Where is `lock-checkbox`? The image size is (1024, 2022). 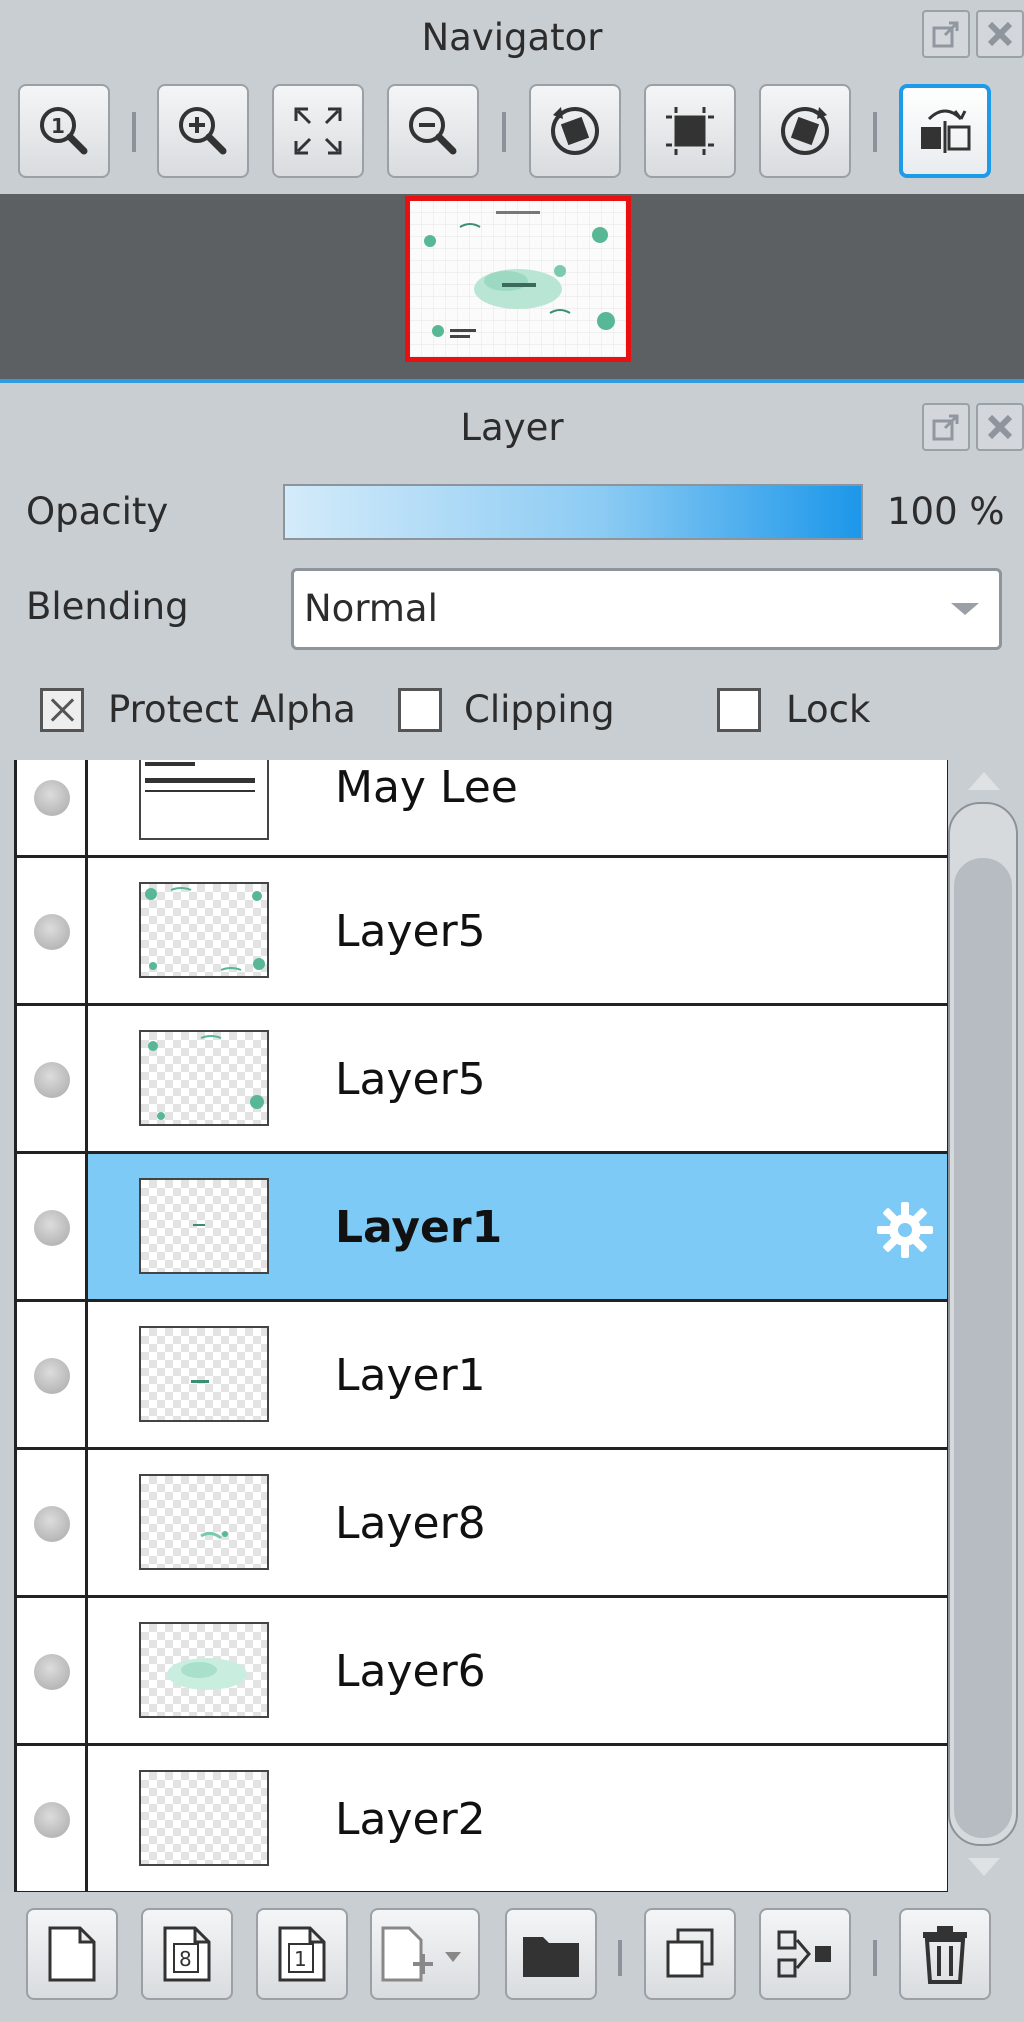
lock-checkbox is located at coordinates (739, 710).